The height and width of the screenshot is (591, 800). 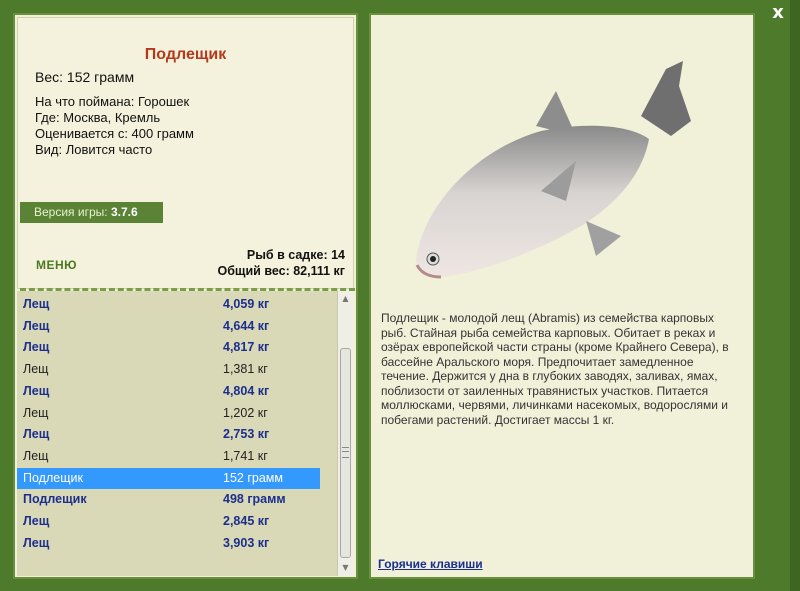 What do you see at coordinates (114, 133) in the screenshot?
I see `valuation-info: Оценивается с: 400 грамм` at bounding box center [114, 133].